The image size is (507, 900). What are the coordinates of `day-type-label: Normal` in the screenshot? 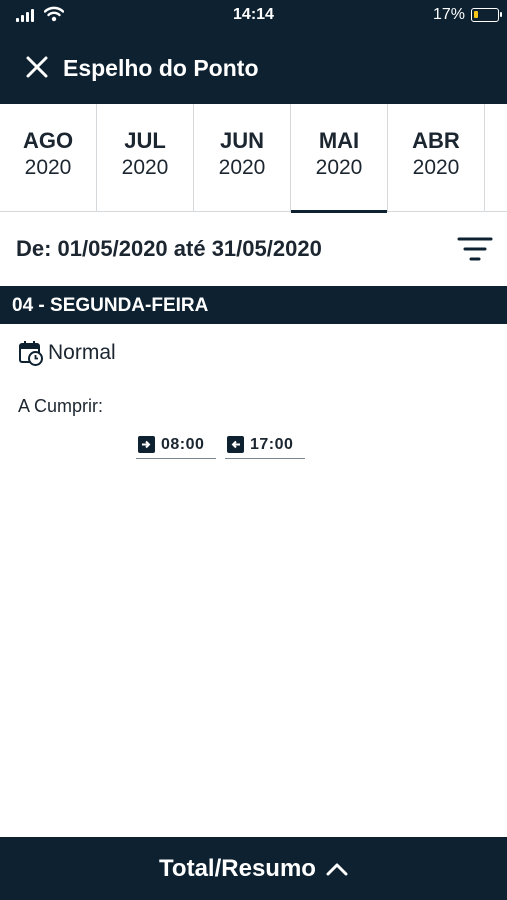 It's located at (82, 352).